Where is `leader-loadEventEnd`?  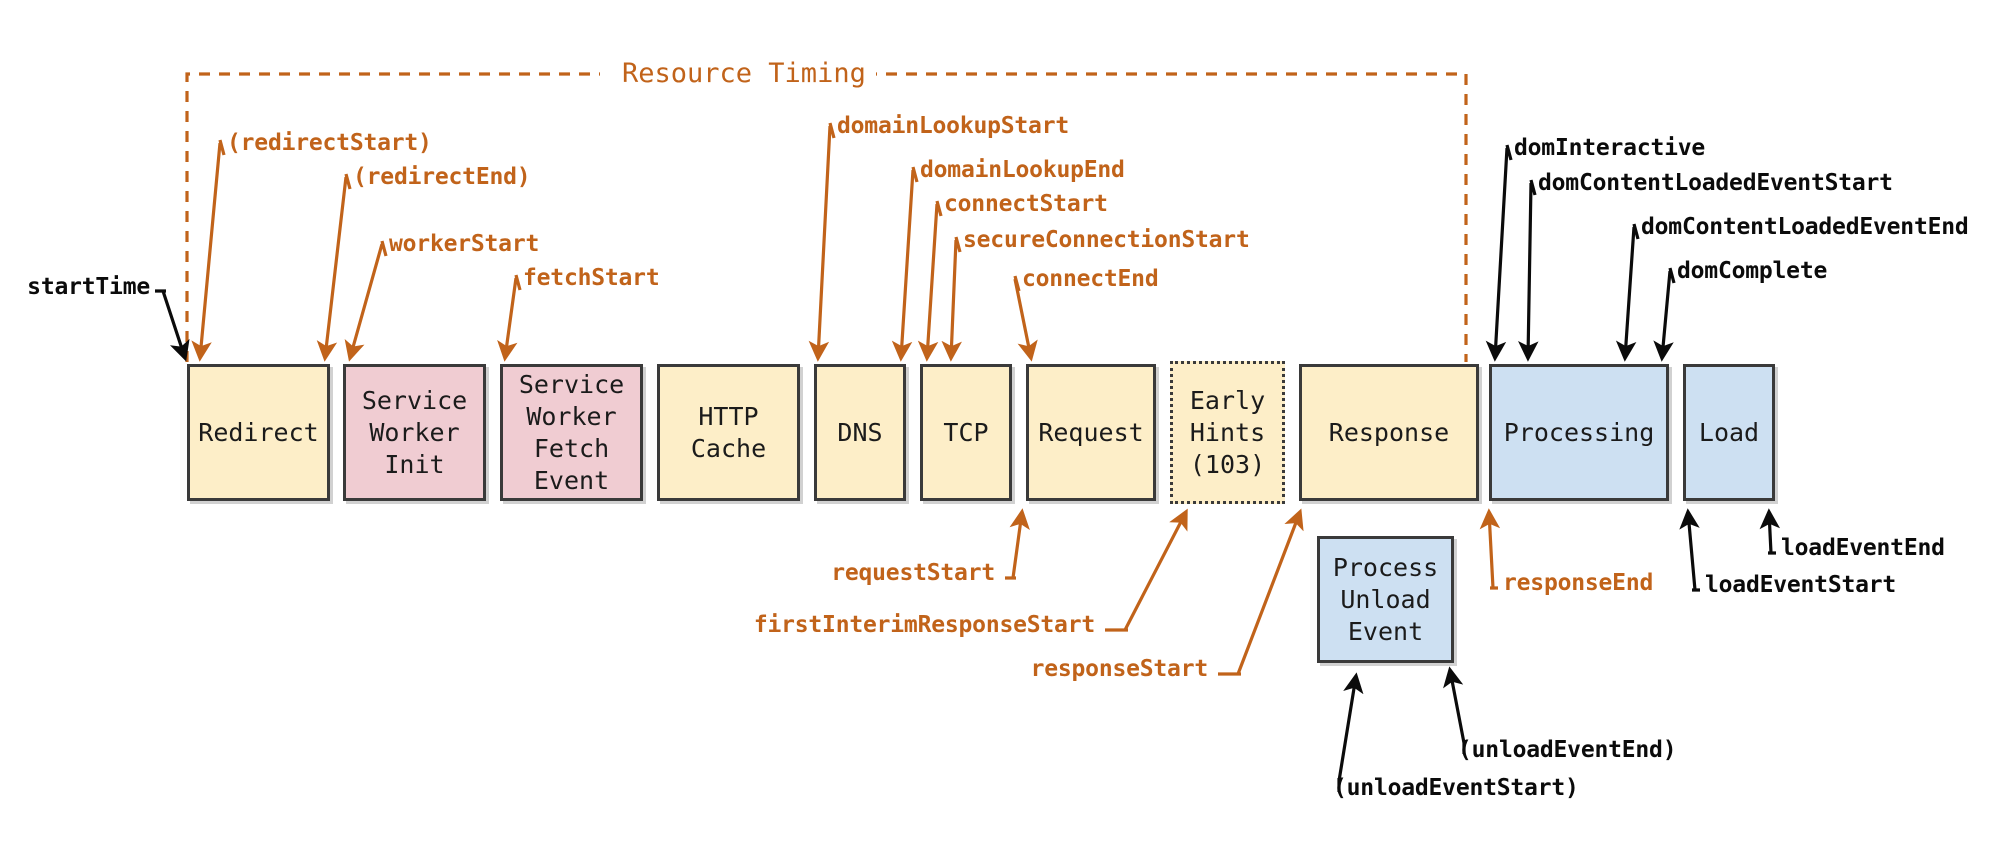 leader-loadEventEnd is located at coordinates (1772, 533).